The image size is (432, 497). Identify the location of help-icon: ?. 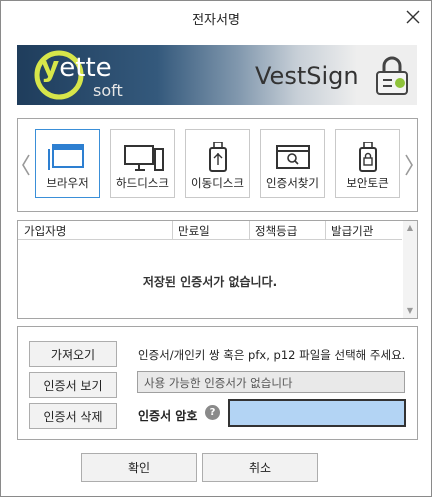
(212, 412).